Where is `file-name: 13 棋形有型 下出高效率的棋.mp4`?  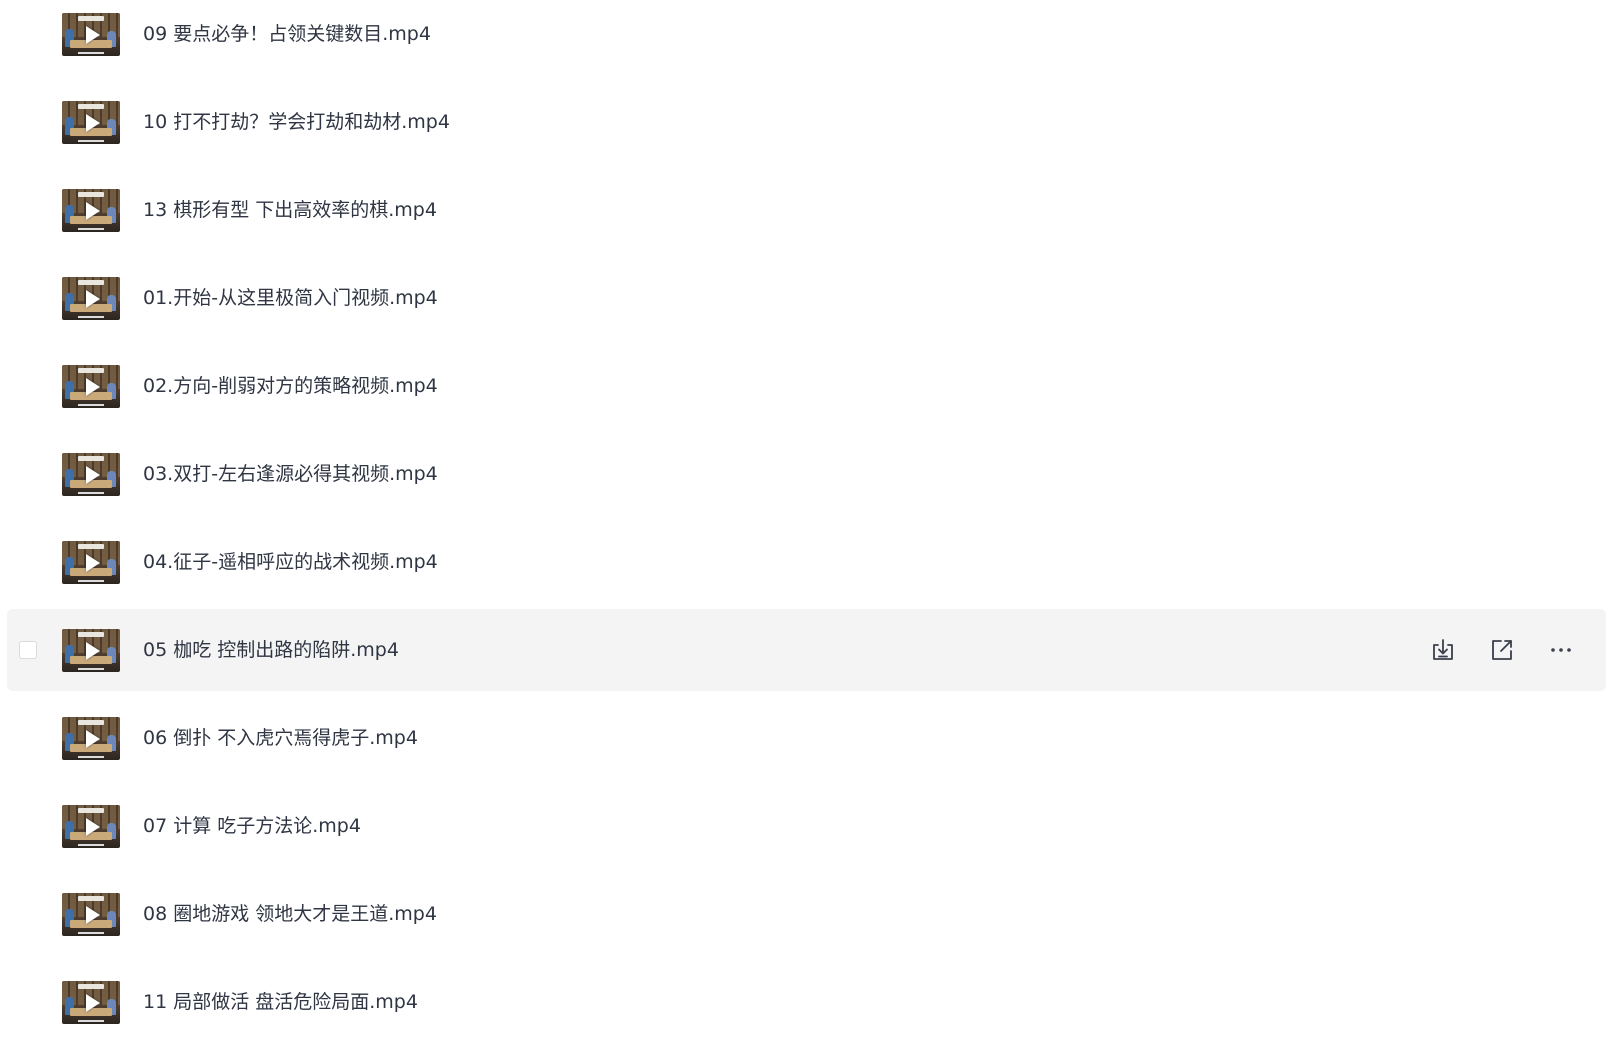
file-name: 13 棋形有型 下出高效率的棋.mp4 is located at coordinates (290, 210).